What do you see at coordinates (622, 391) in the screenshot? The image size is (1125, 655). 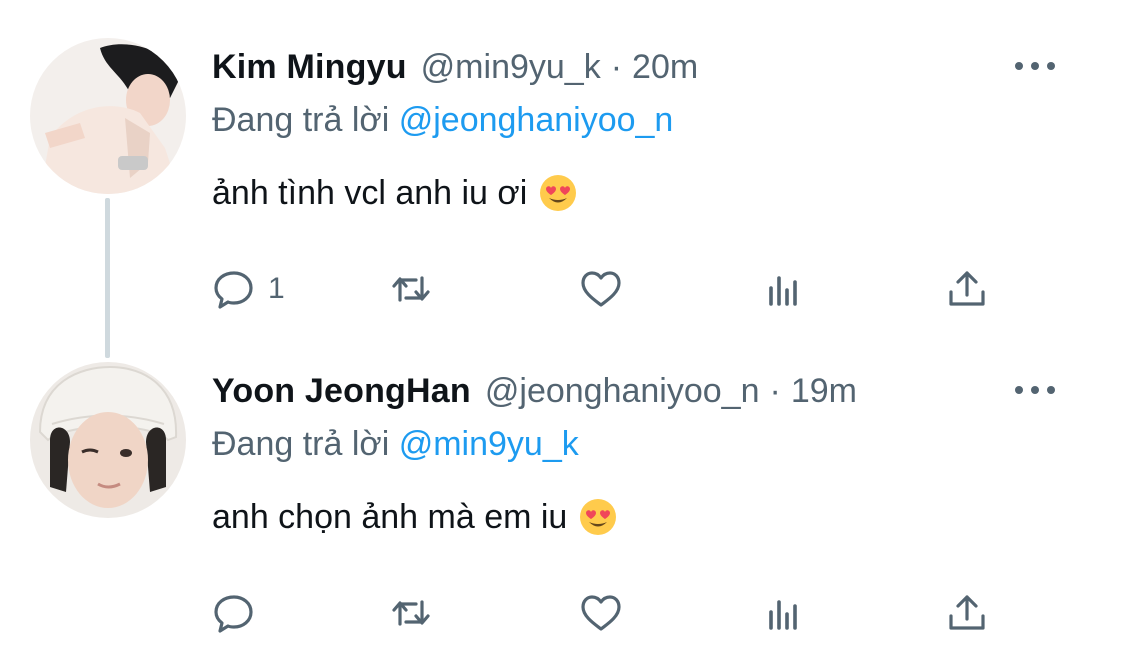 I see `username: @jeonghaniyoo_n` at bounding box center [622, 391].